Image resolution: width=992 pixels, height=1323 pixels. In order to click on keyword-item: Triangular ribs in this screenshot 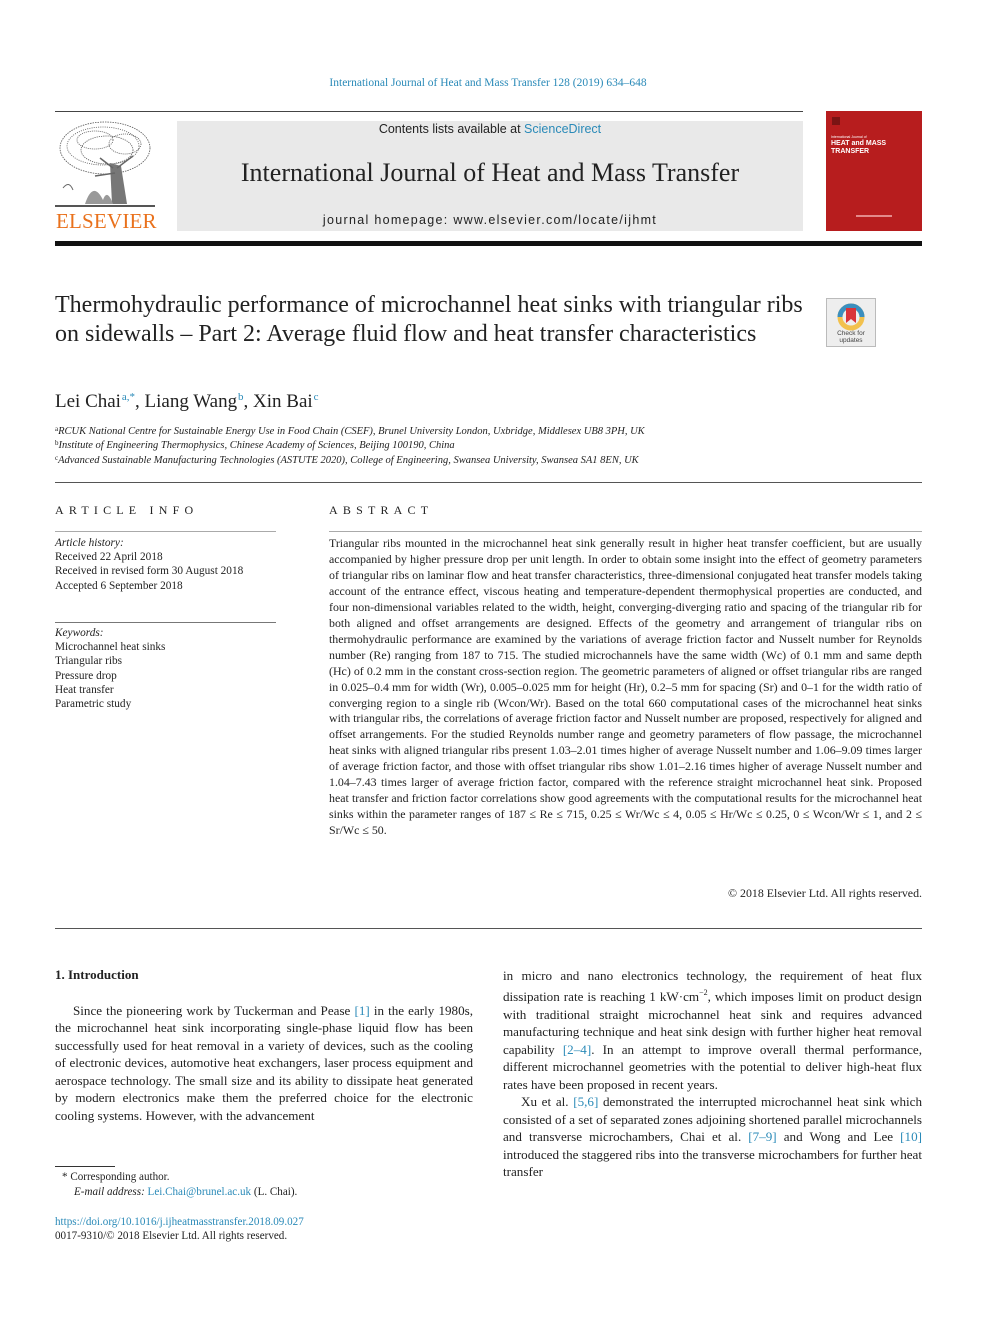, I will do `click(89, 661)`.